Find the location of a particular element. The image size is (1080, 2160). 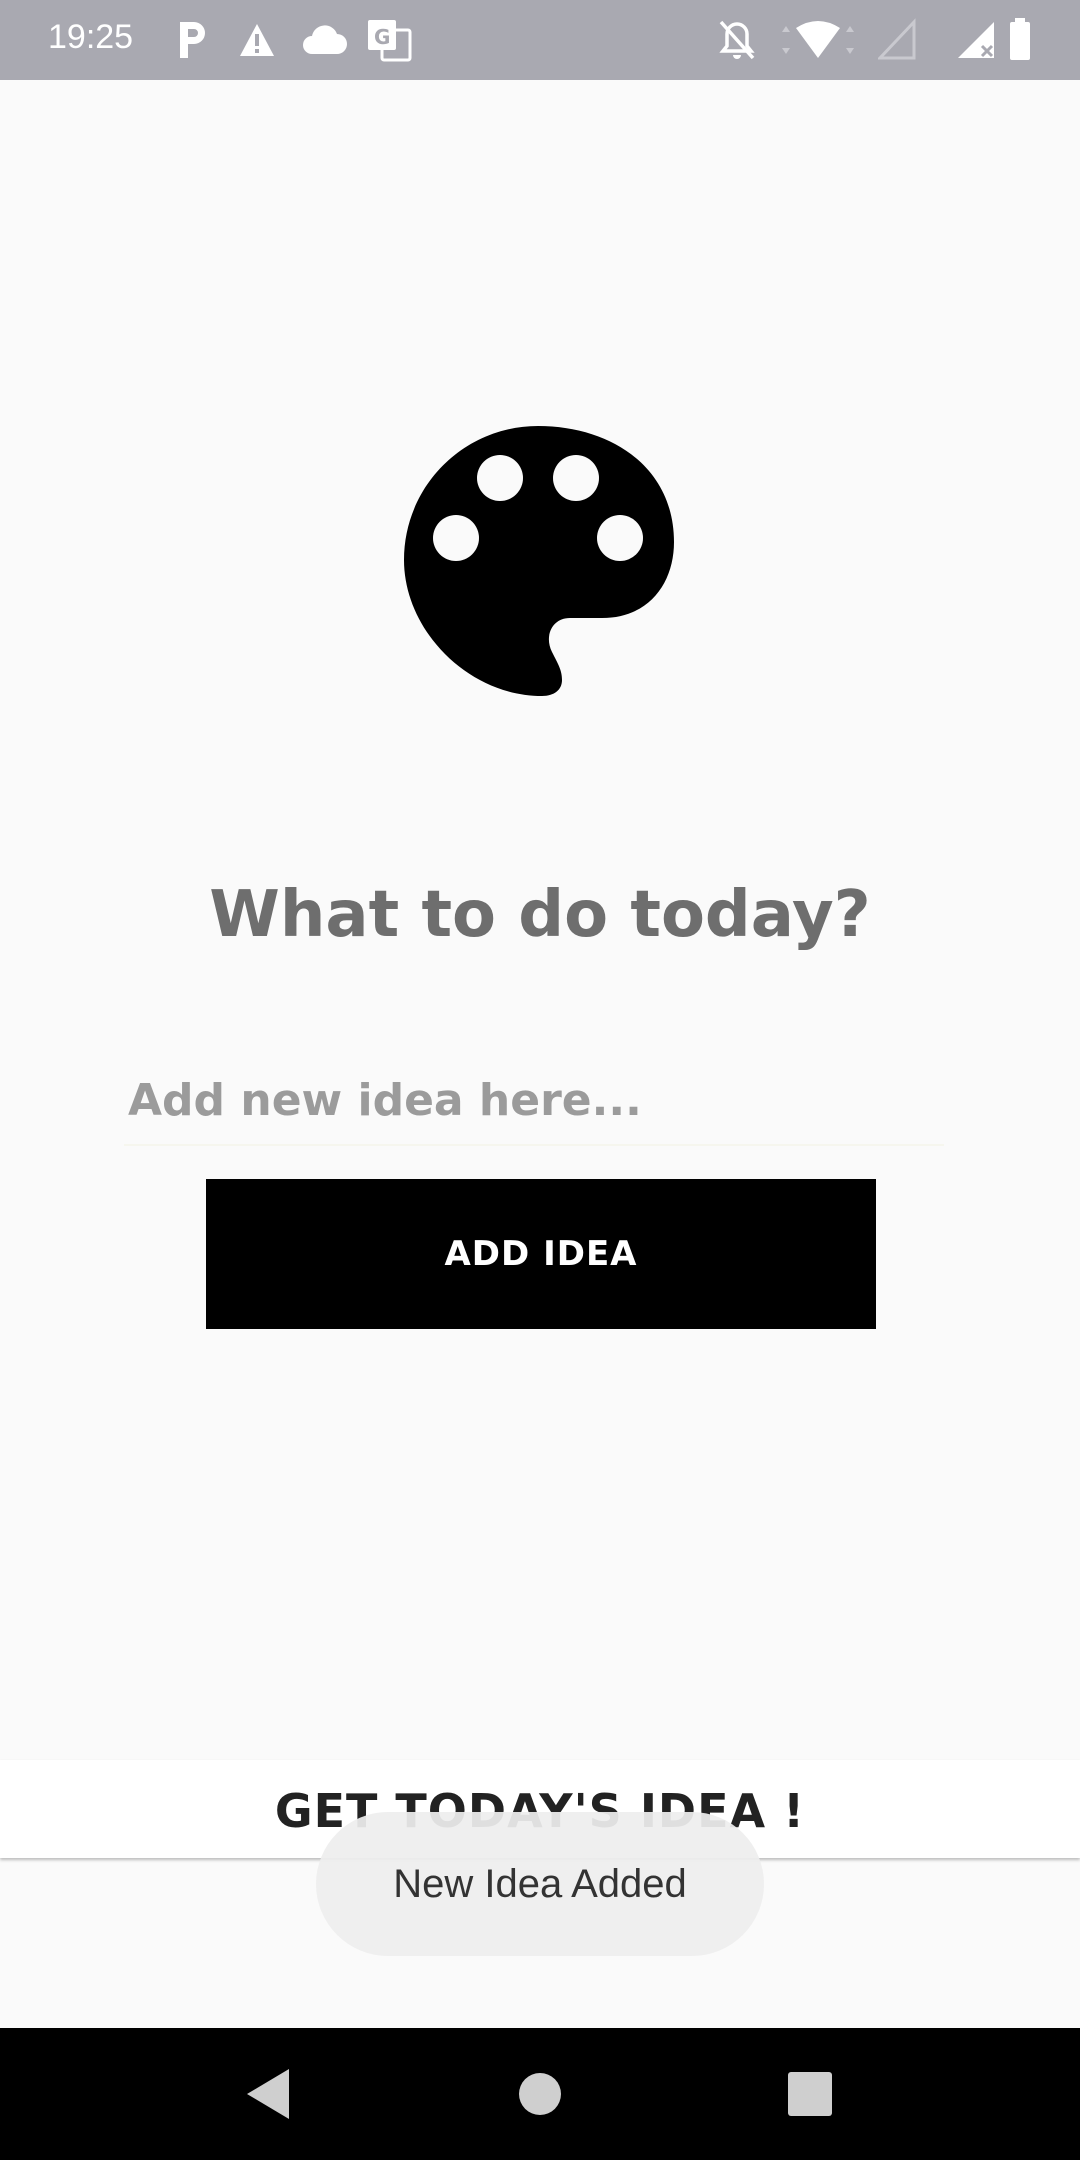

back-button is located at coordinates (268, 2094).